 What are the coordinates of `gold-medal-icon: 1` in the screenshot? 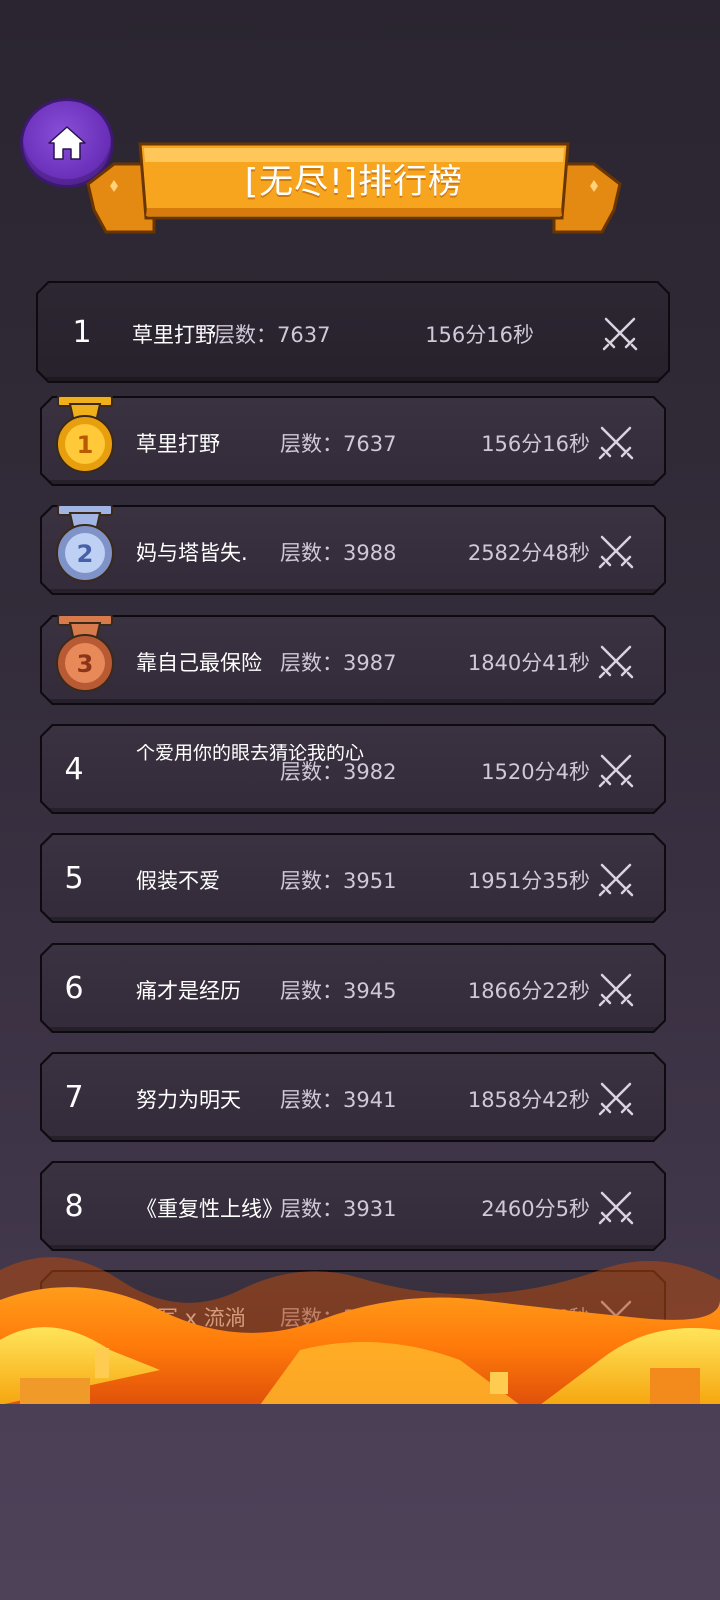 It's located at (85, 434).